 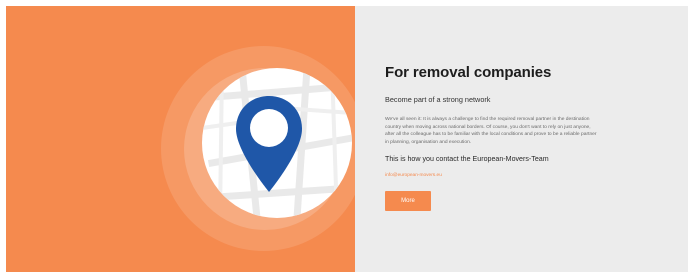 I want to click on section-title: For removal companies, so click(x=468, y=72).